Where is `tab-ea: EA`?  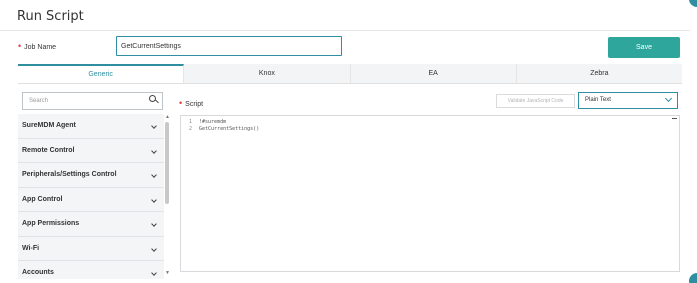
tab-ea: EA is located at coordinates (433, 73).